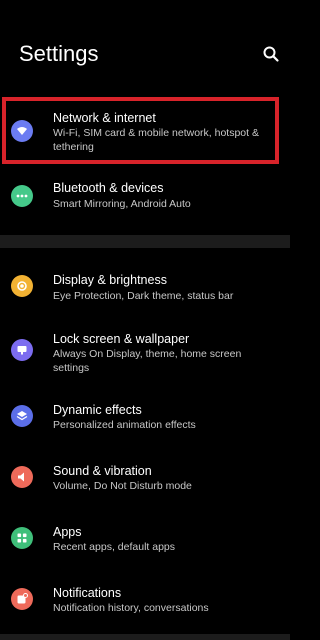  What do you see at coordinates (22, 286) in the screenshot?
I see `brightness-icon` at bounding box center [22, 286].